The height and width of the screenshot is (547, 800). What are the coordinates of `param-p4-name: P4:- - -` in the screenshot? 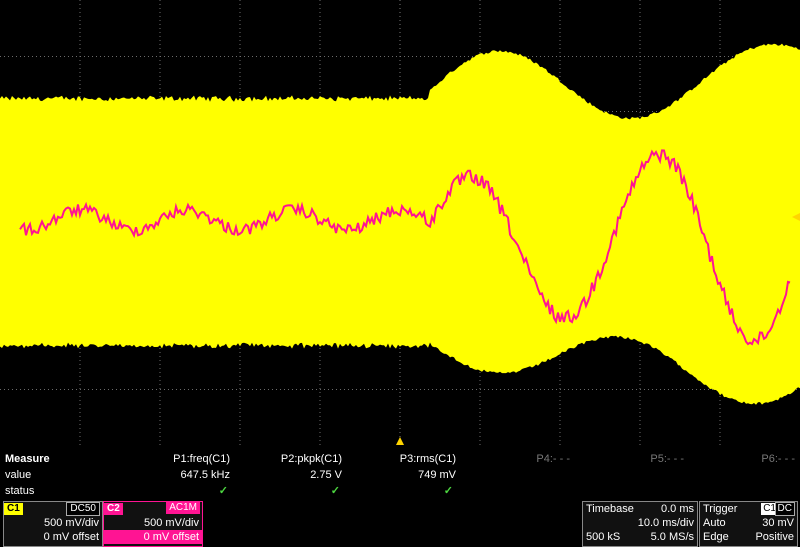 It's located at (515, 459).